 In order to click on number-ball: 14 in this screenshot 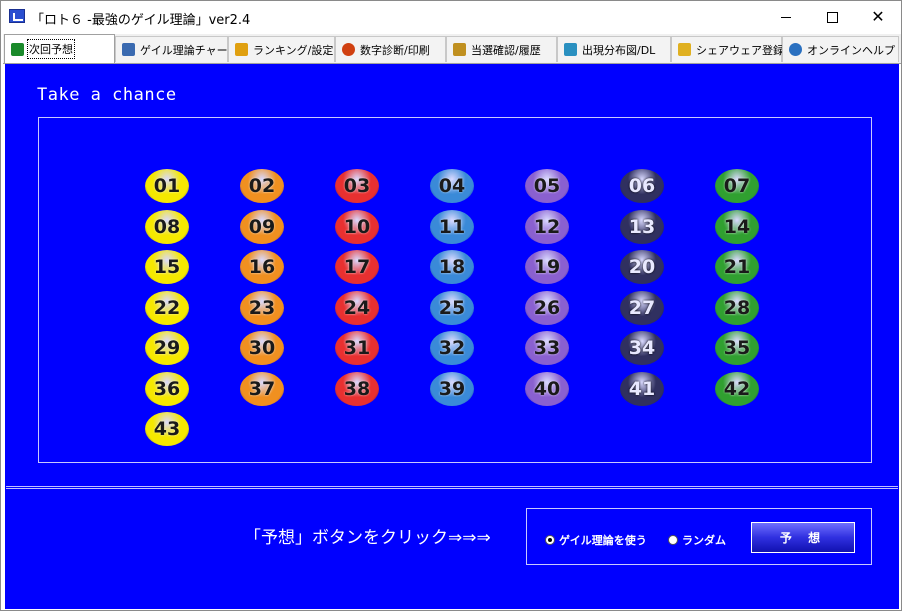, I will do `click(737, 226)`.